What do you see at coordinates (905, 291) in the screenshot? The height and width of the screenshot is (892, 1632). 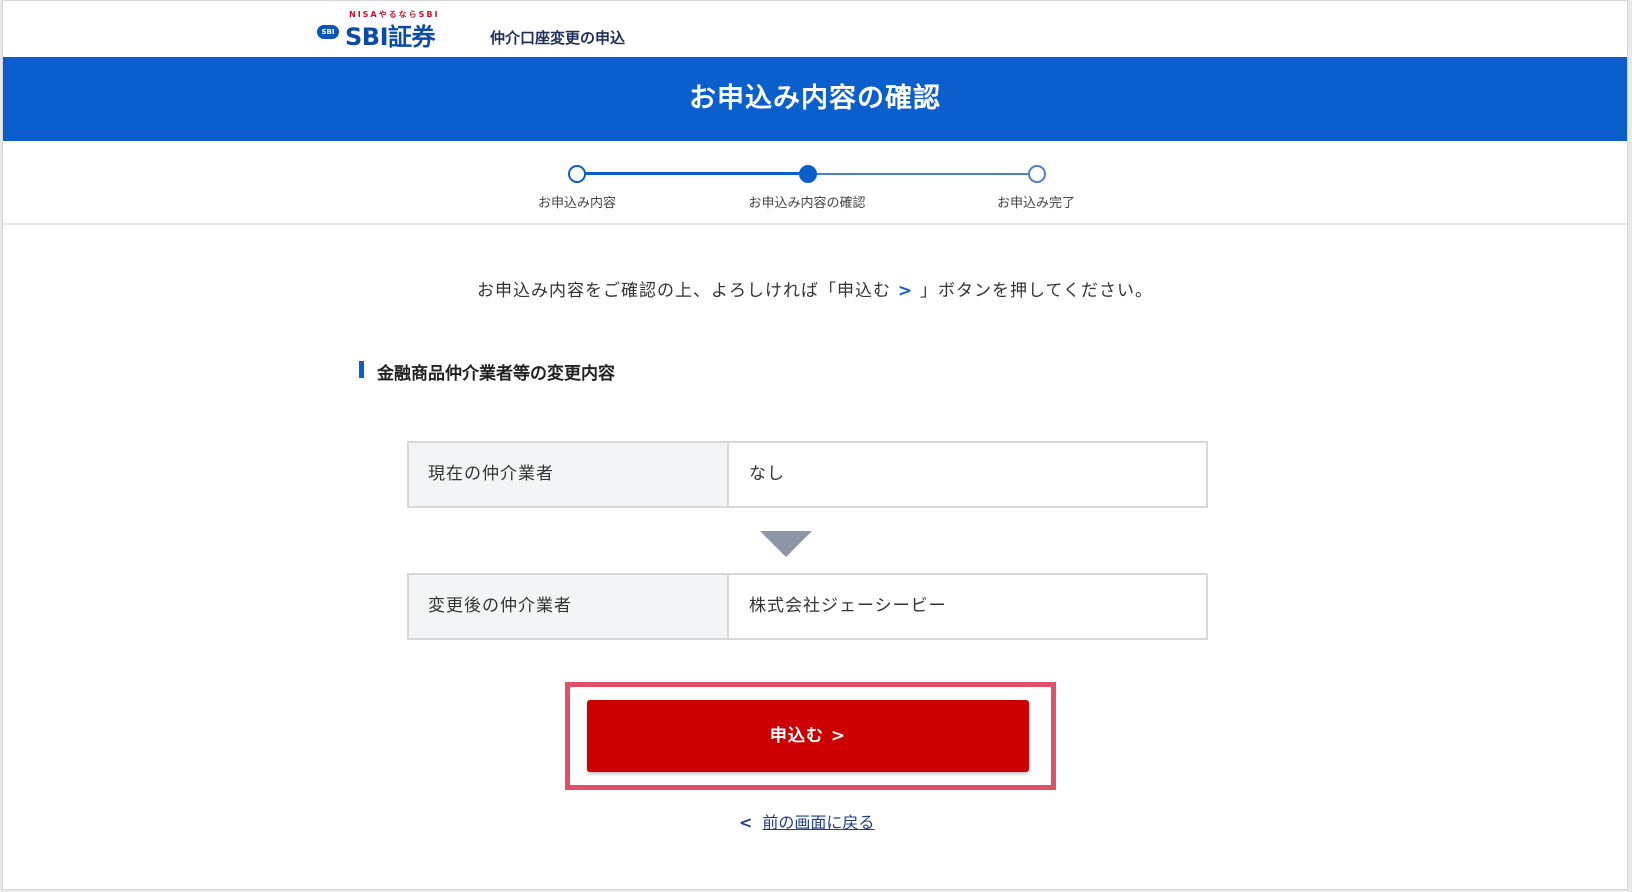 I see `chevron-right-icon: >` at bounding box center [905, 291].